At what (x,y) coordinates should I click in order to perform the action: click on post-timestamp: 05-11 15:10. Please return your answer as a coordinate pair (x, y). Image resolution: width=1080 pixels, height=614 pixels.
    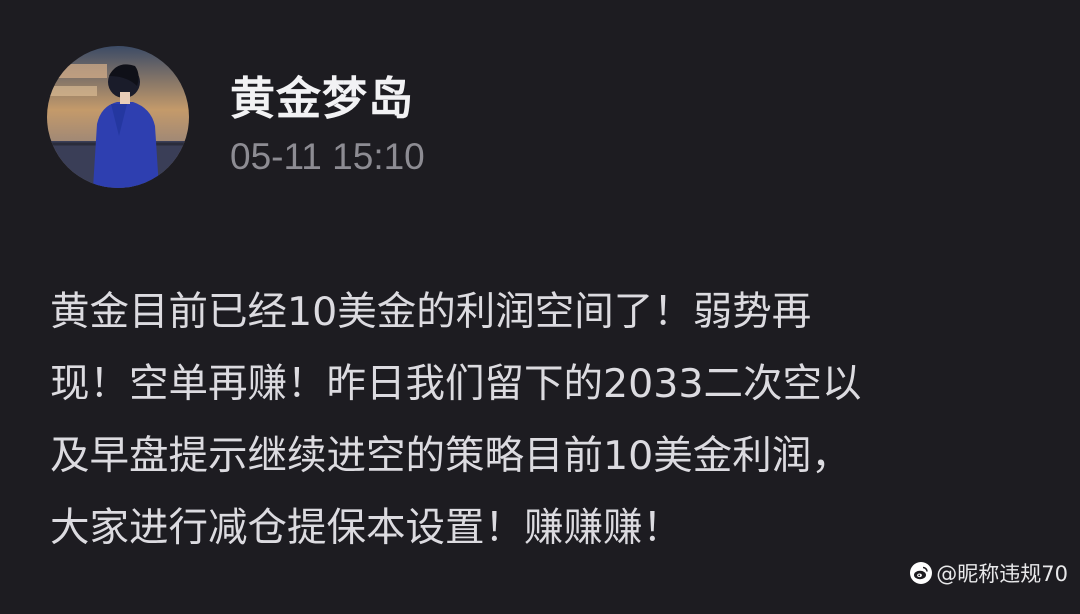
    Looking at the image, I should click on (327, 156).